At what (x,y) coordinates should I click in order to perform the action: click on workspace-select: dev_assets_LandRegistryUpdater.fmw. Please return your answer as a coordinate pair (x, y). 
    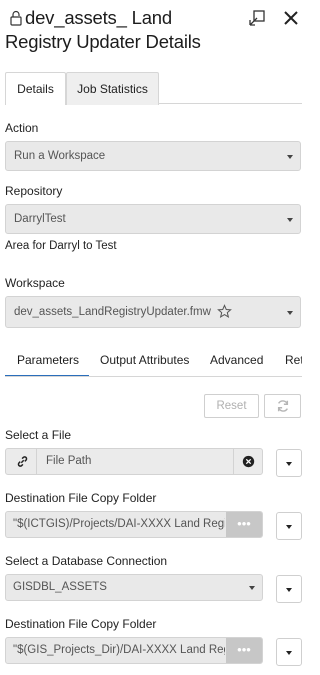
    Looking at the image, I should click on (153, 312).